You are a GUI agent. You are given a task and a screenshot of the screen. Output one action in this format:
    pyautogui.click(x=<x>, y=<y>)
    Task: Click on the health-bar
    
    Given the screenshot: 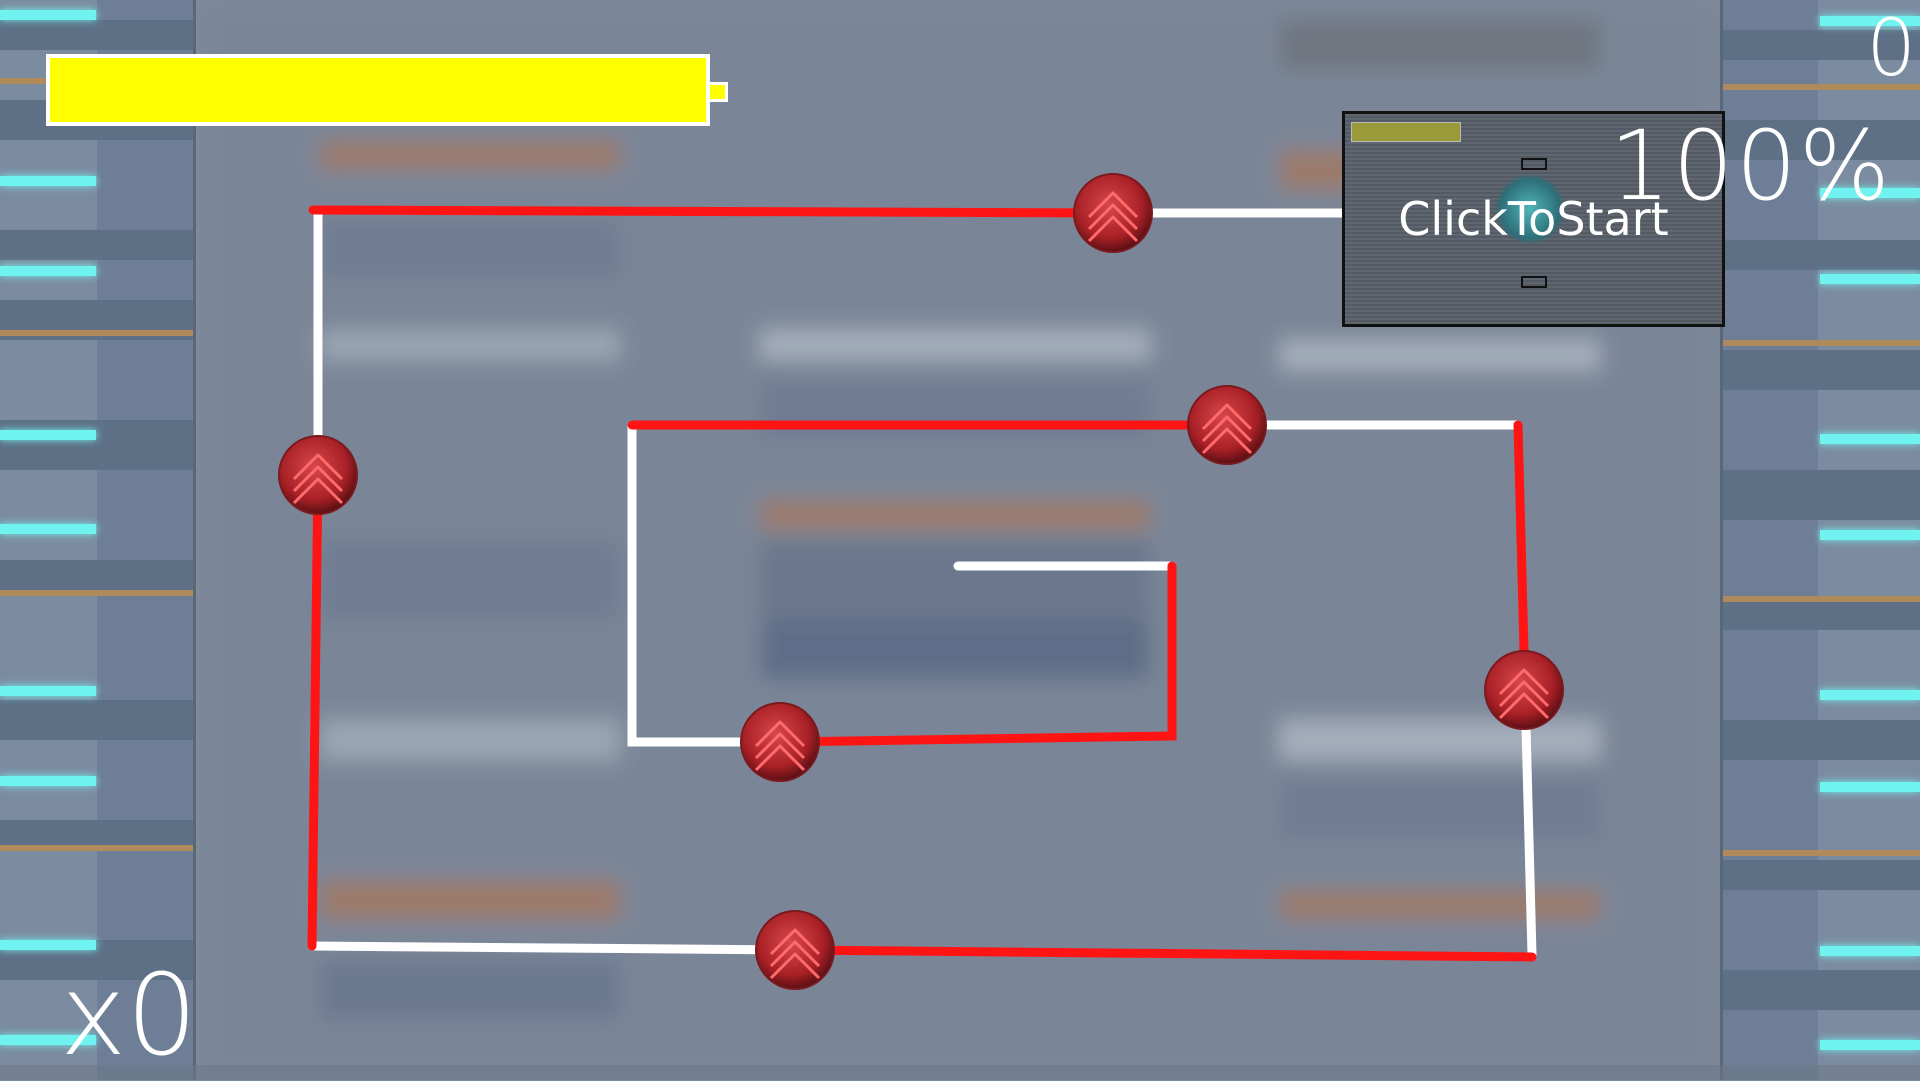 What is the action you would take?
    pyautogui.click(x=378, y=90)
    